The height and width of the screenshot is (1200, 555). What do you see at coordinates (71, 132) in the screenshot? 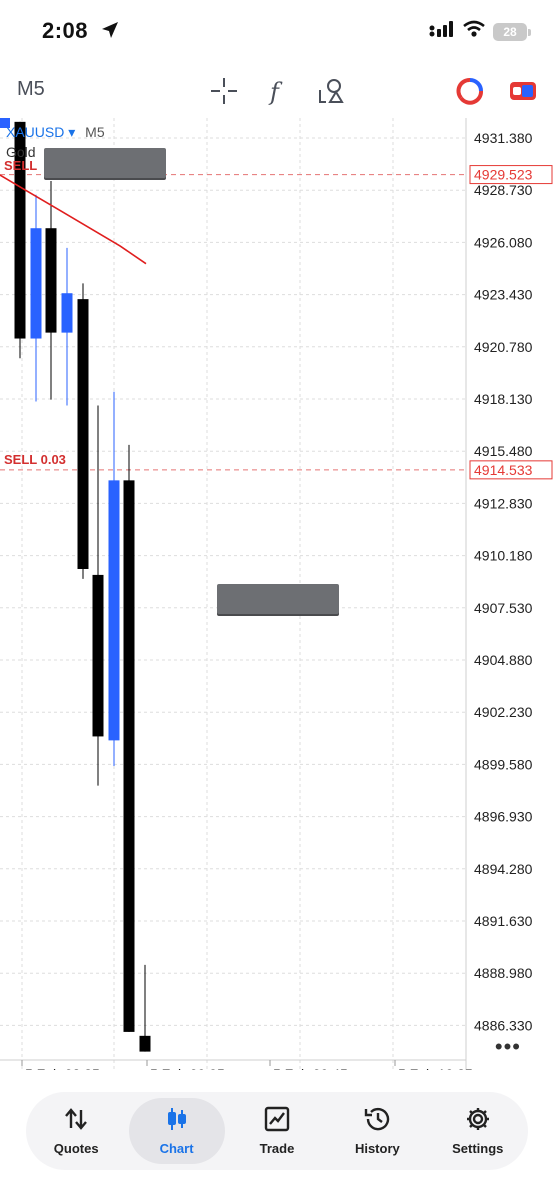
I see `symbol-dropdown-icon: ▾` at bounding box center [71, 132].